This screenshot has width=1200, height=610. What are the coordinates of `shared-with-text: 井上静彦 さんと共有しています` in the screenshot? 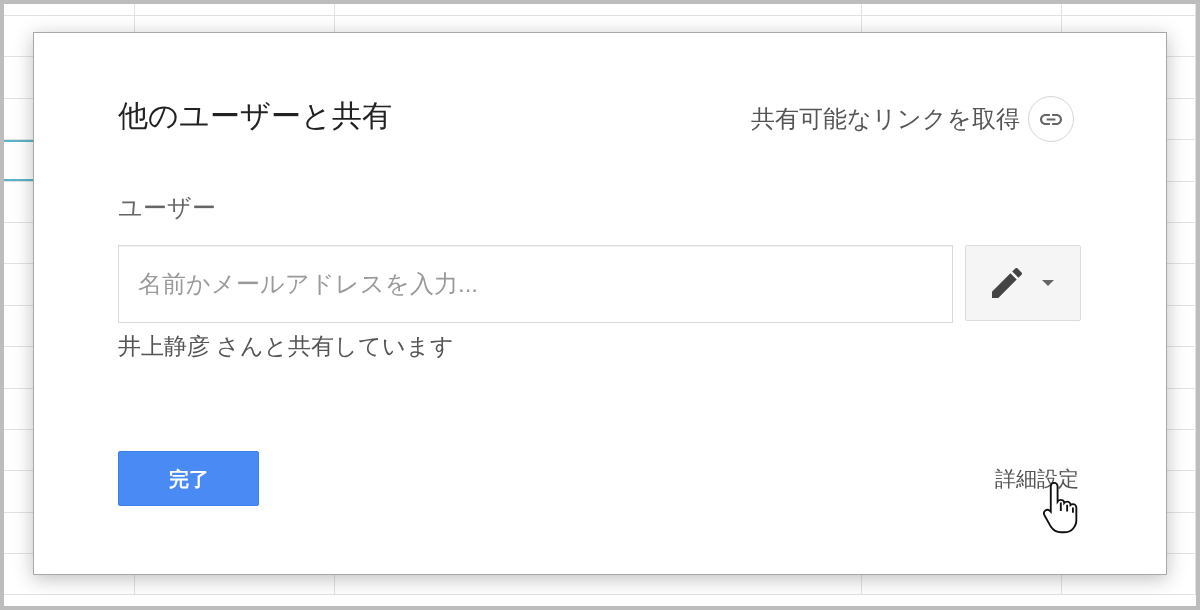 It's located at (286, 346).